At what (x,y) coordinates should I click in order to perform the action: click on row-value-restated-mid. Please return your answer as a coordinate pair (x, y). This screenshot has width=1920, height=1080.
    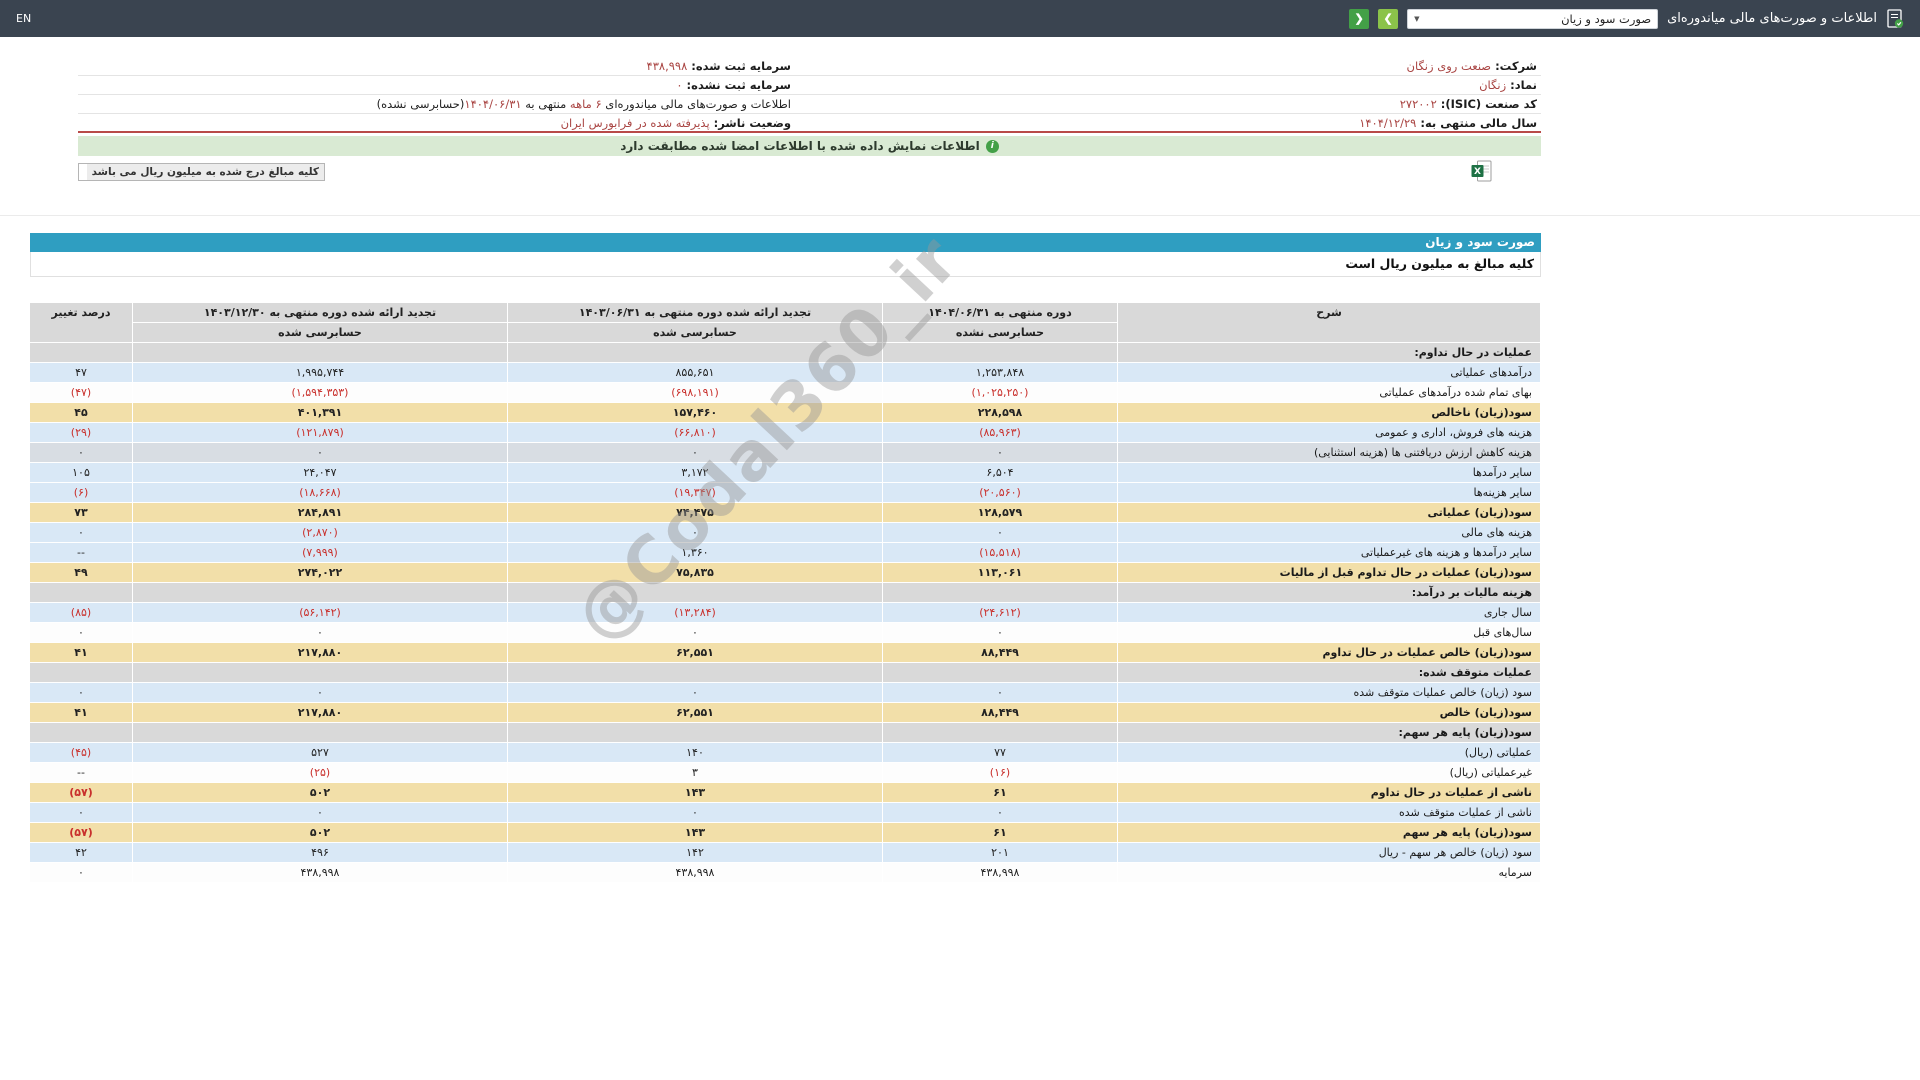
    Looking at the image, I should click on (695, 352).